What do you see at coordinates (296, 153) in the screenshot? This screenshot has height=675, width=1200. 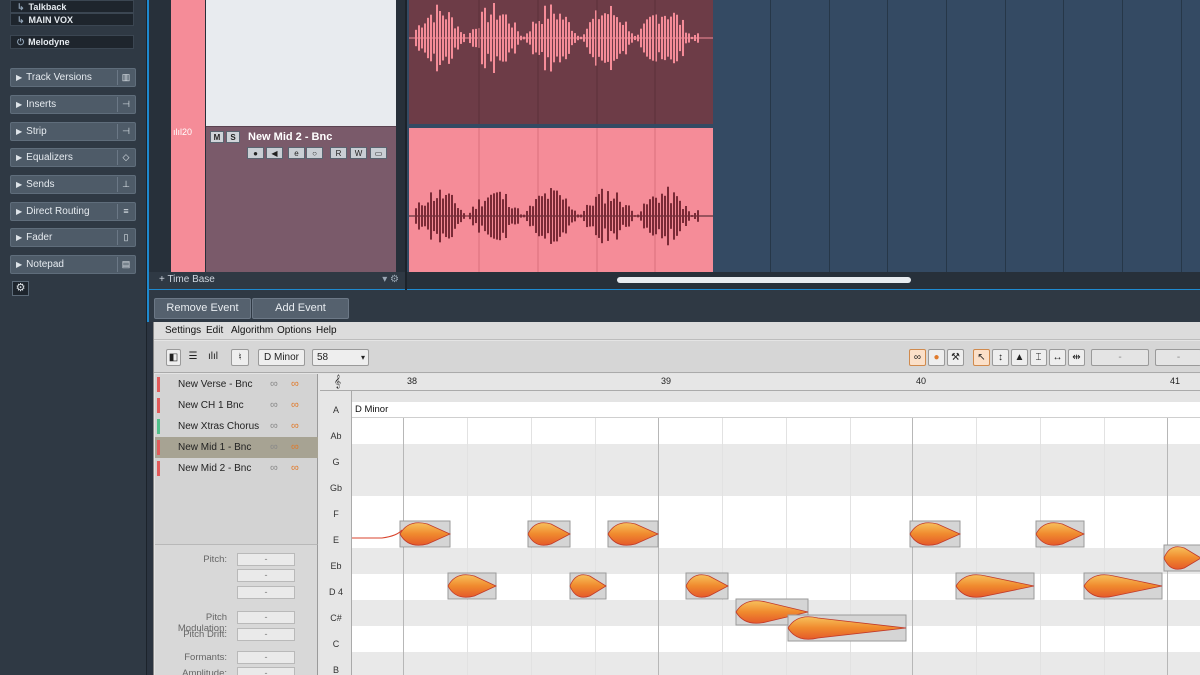 I see `edit-icon: e` at bounding box center [296, 153].